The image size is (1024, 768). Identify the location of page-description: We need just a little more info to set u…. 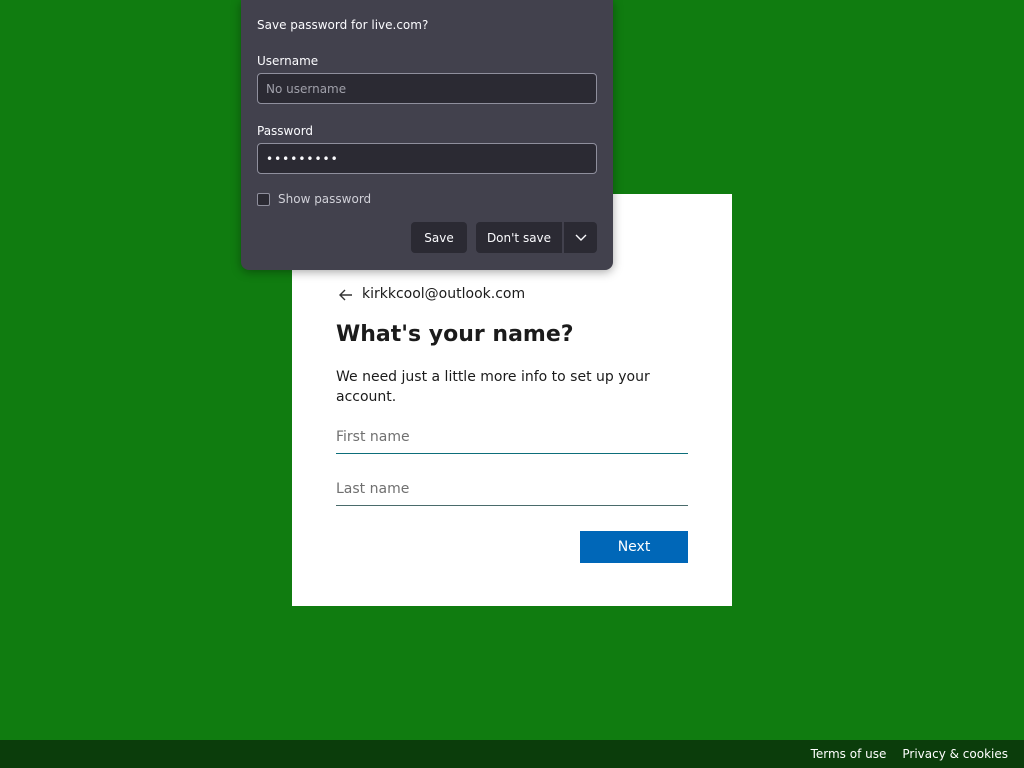
(493, 387).